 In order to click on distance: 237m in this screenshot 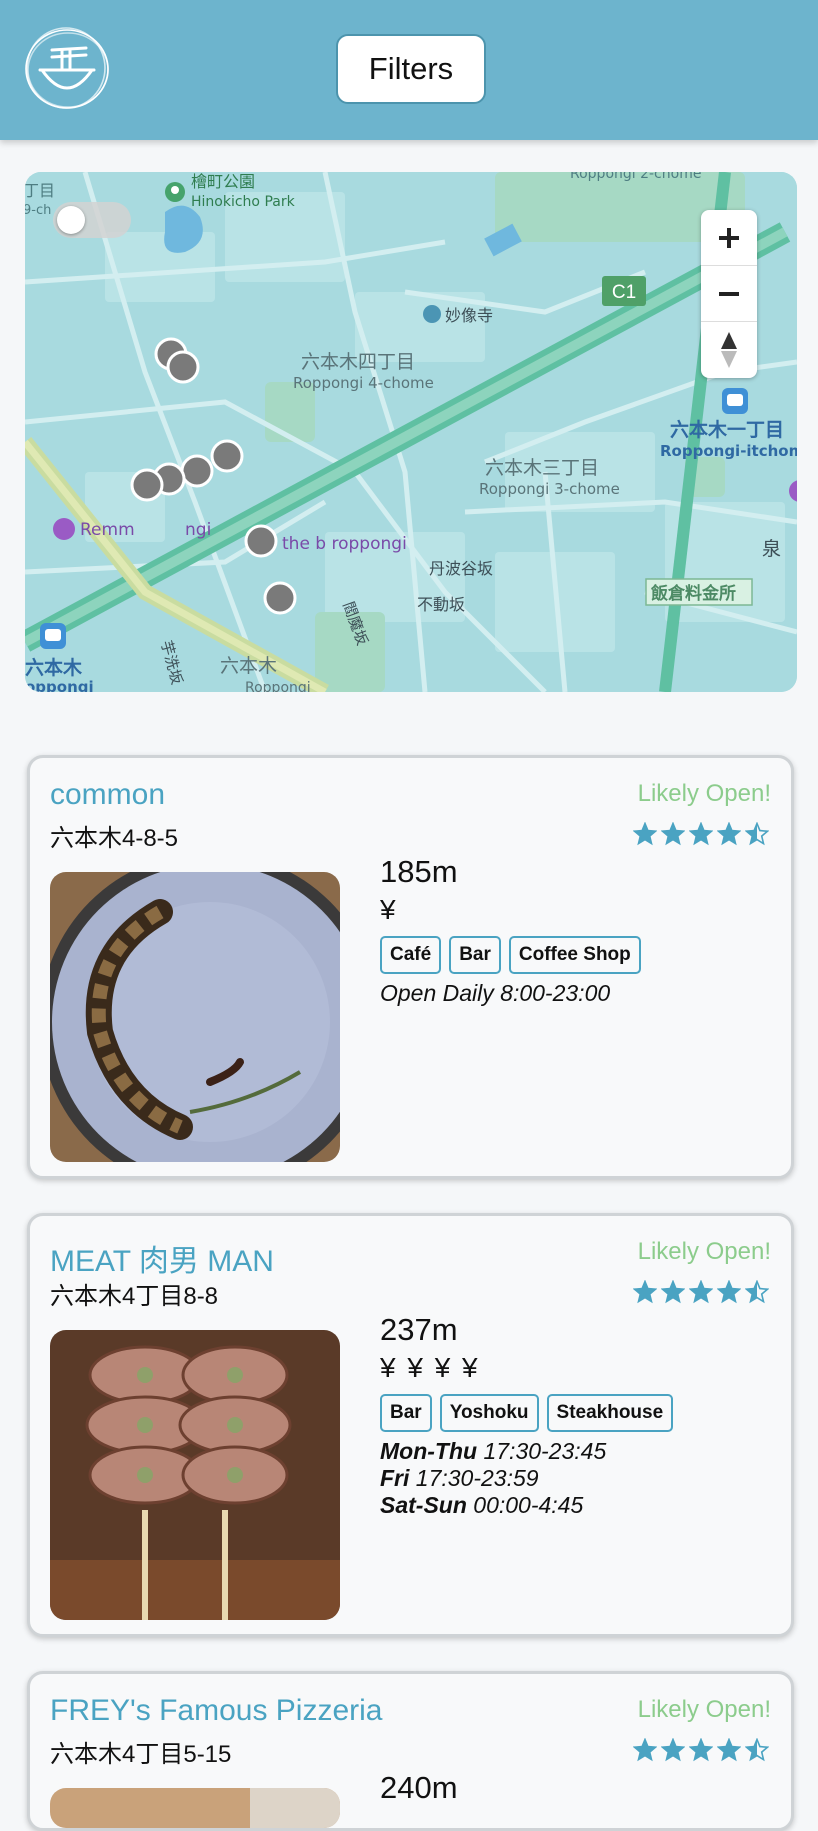, I will do `click(419, 1329)`.